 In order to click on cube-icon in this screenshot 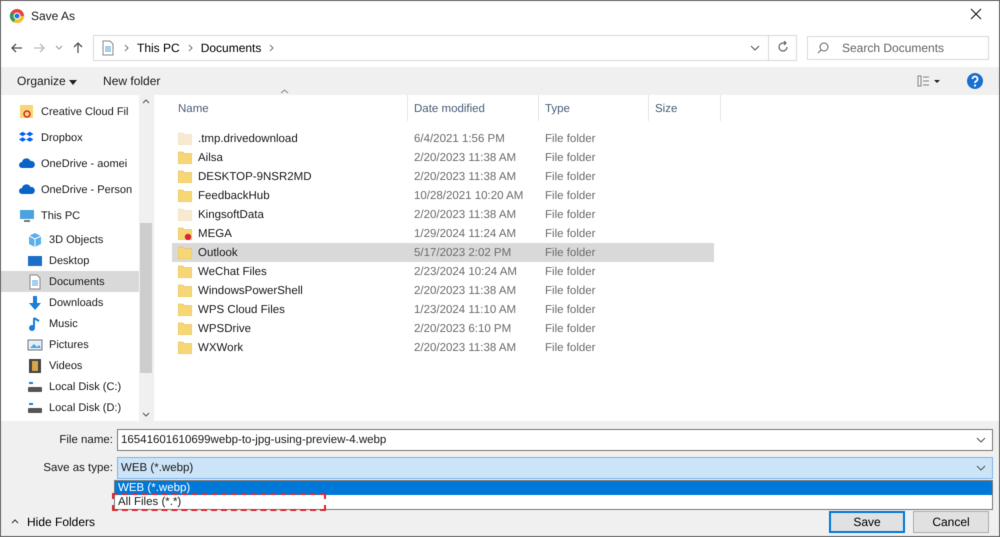, I will do `click(35, 240)`.